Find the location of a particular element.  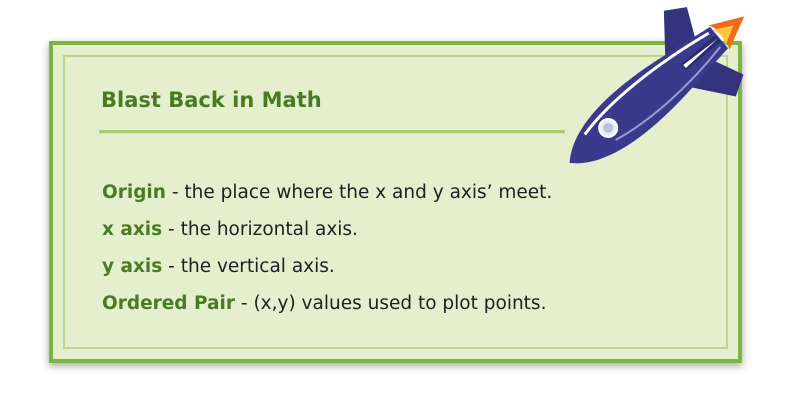

term-label: y axis is located at coordinates (132, 266).